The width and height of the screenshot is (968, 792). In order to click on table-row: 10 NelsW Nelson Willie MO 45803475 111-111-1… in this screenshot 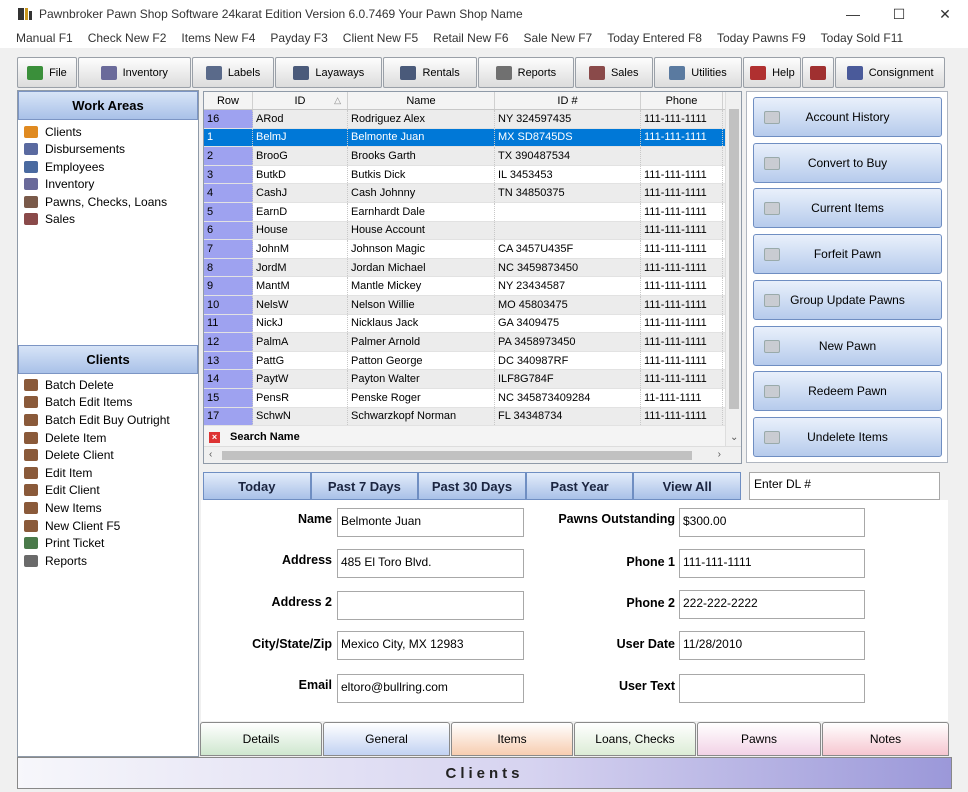, I will do `click(472, 305)`.